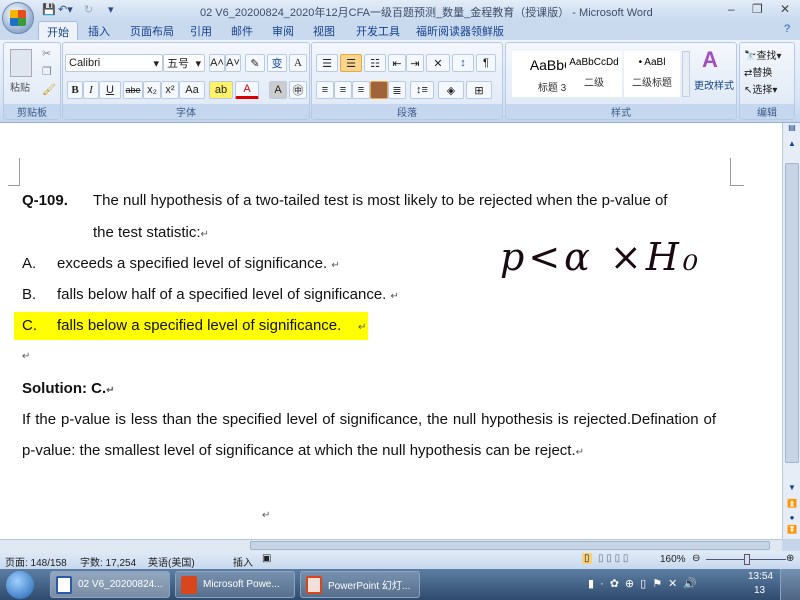  Describe the element at coordinates (792, 529) in the screenshot. I see `next-page-icon: ⏬` at that location.